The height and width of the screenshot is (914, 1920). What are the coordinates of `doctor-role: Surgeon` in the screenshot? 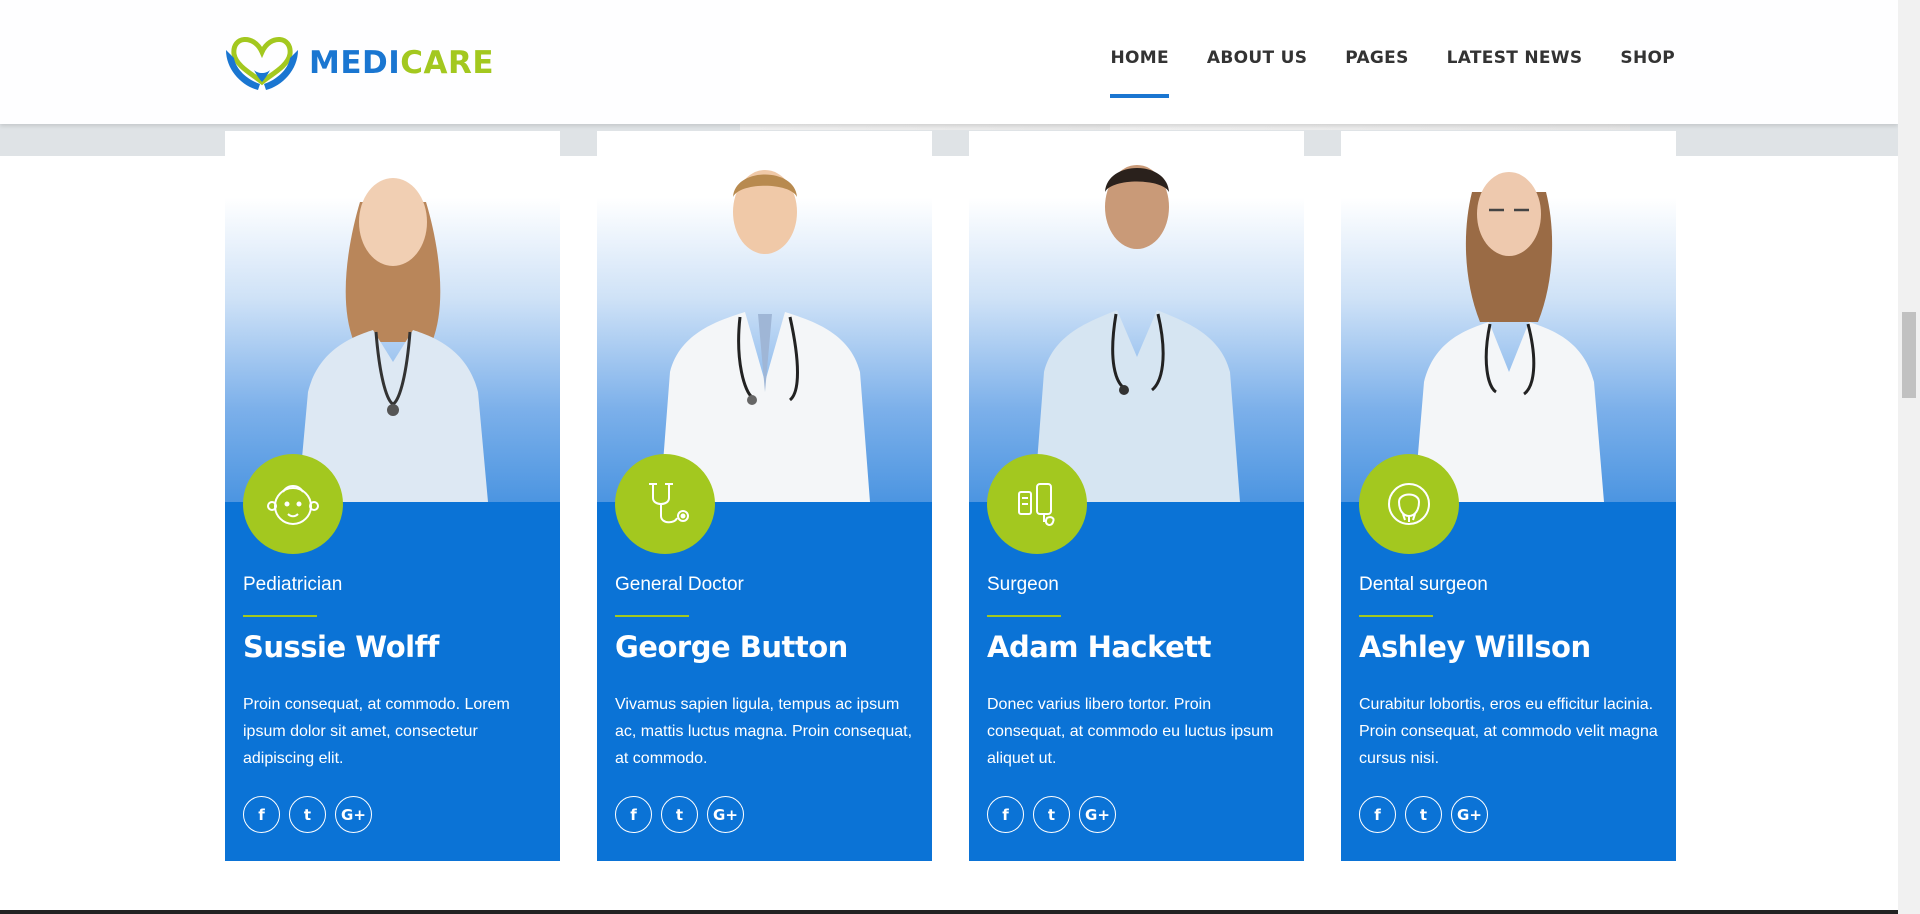 It's located at (1023, 584).